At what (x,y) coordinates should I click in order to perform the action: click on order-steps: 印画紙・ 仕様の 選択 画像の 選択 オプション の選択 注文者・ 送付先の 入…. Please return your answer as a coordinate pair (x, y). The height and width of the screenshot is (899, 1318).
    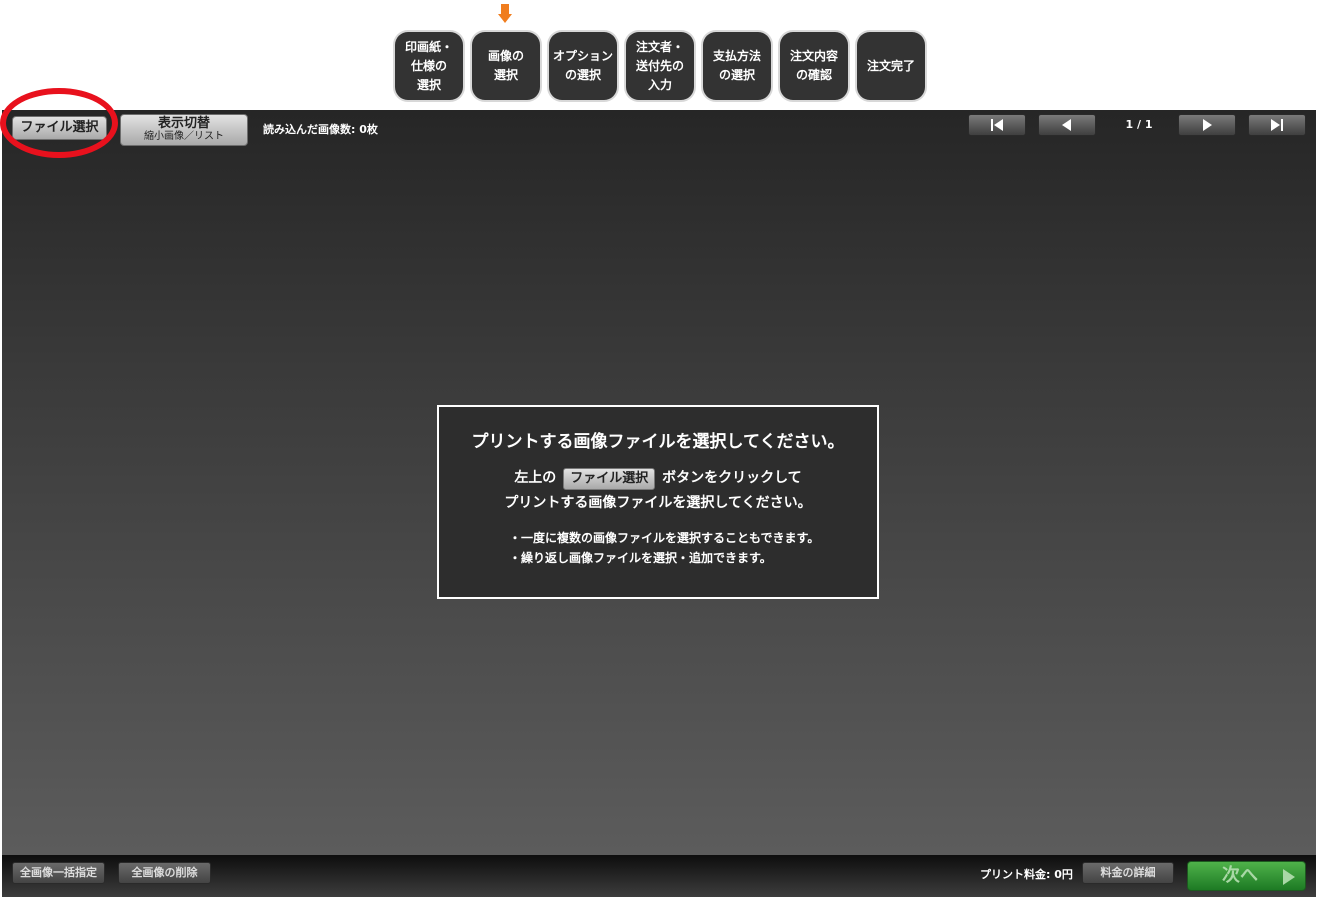
    Looking at the image, I should click on (659, 54).